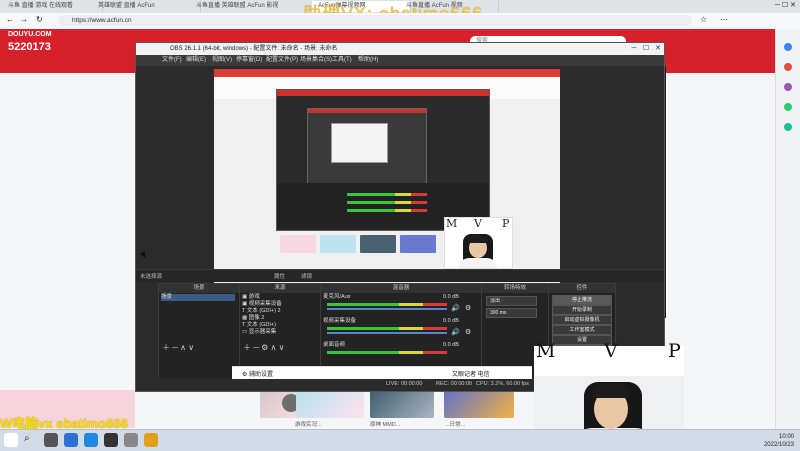 This screenshot has width=800, height=451. I want to click on monitor-icon: ▭, so click(245, 332).